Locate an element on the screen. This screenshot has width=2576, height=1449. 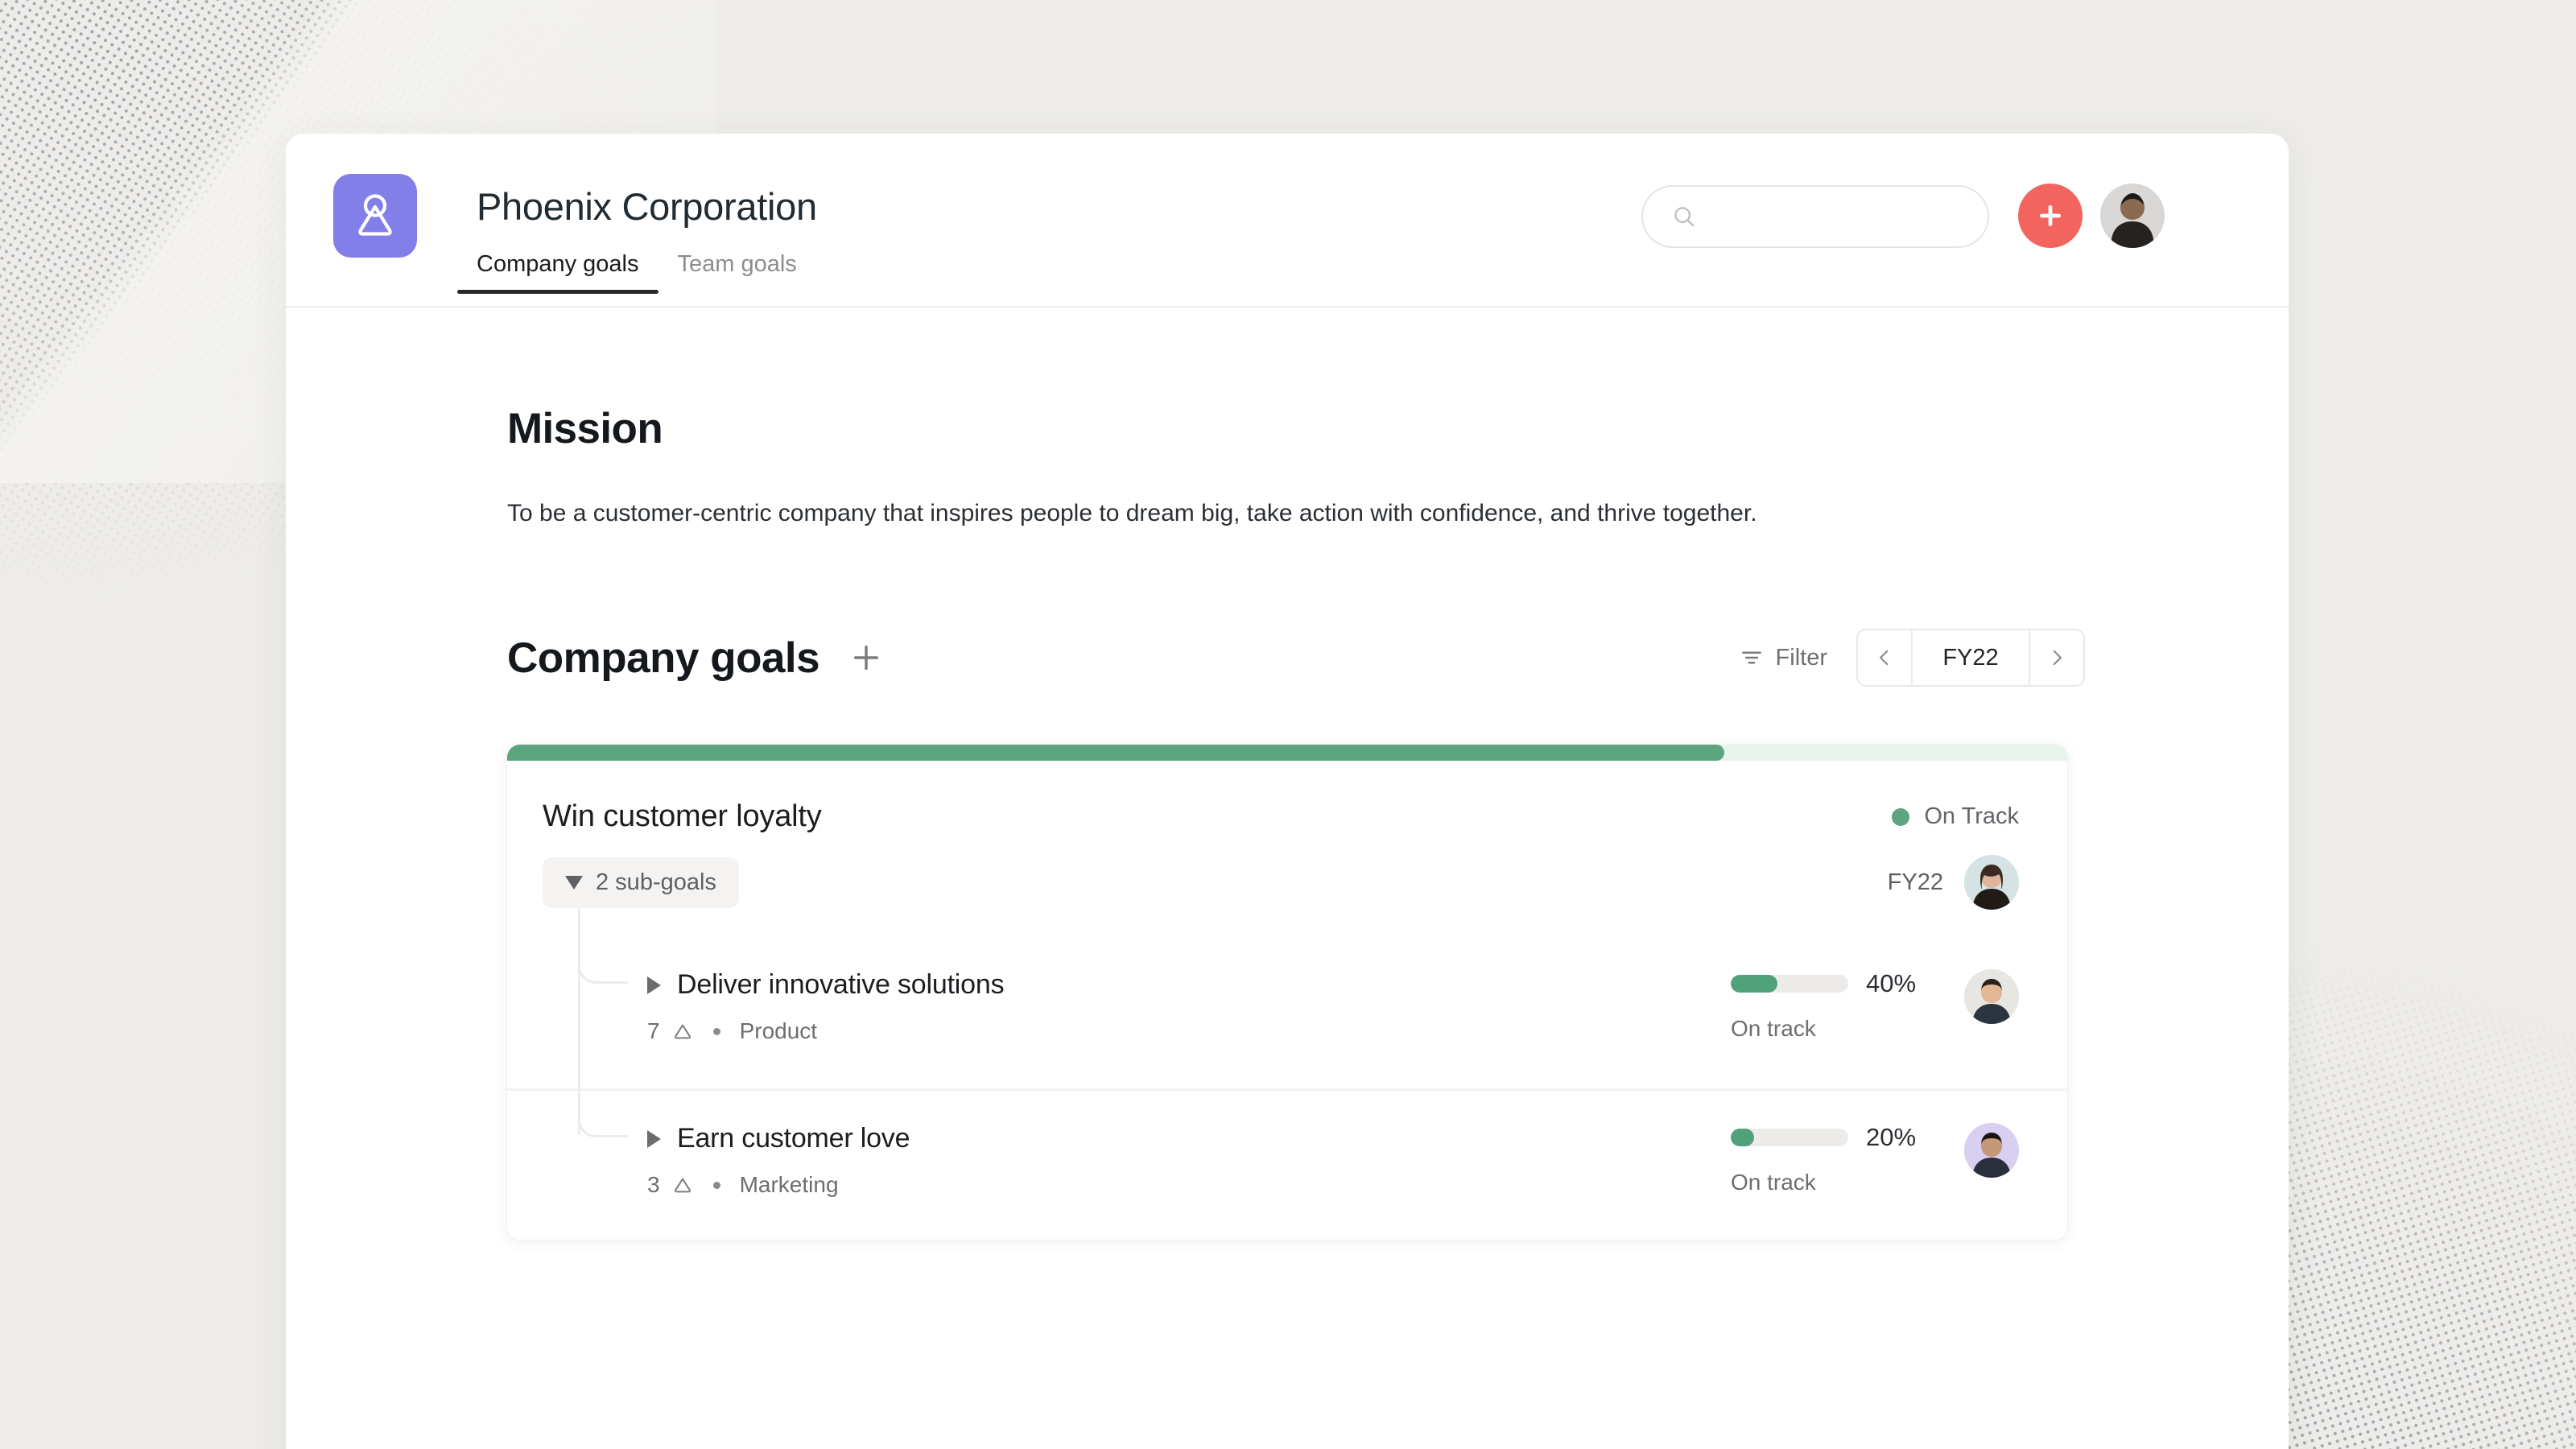
goal-subgoals-row: 2 sub-goals FY22 is located at coordinates (1287, 872).